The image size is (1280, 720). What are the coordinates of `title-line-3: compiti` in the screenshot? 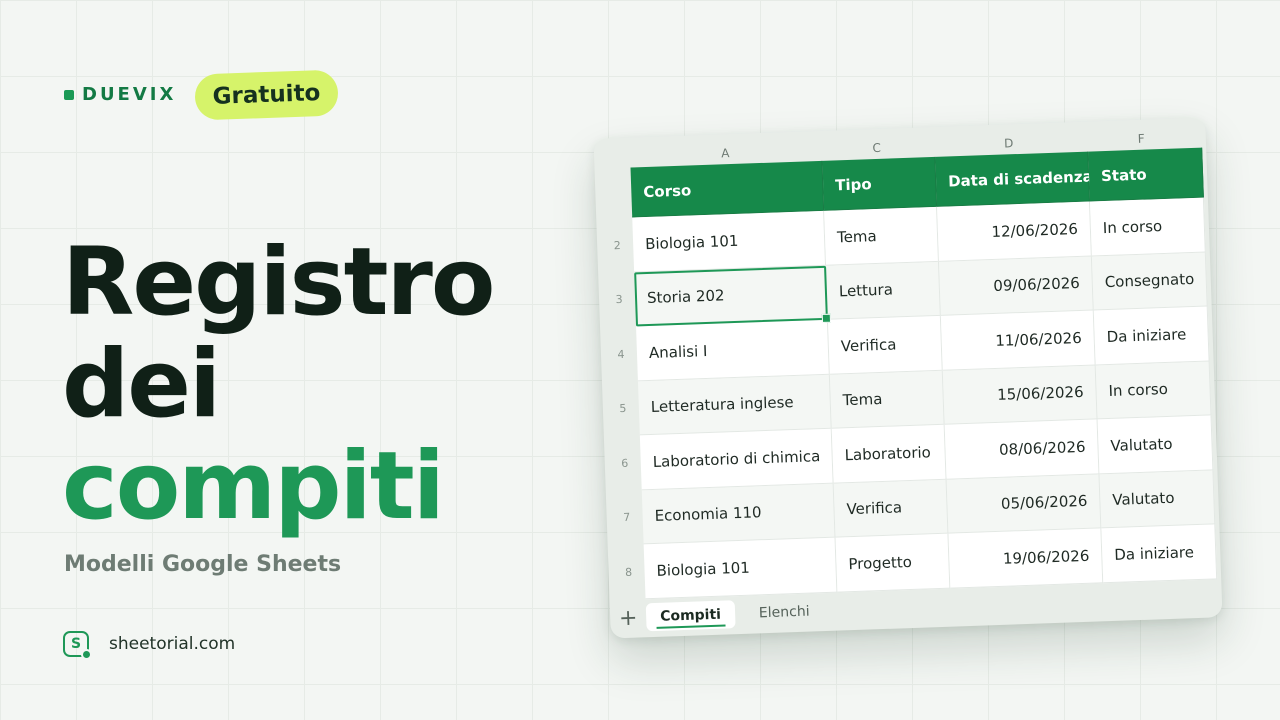 It's located at (253, 486).